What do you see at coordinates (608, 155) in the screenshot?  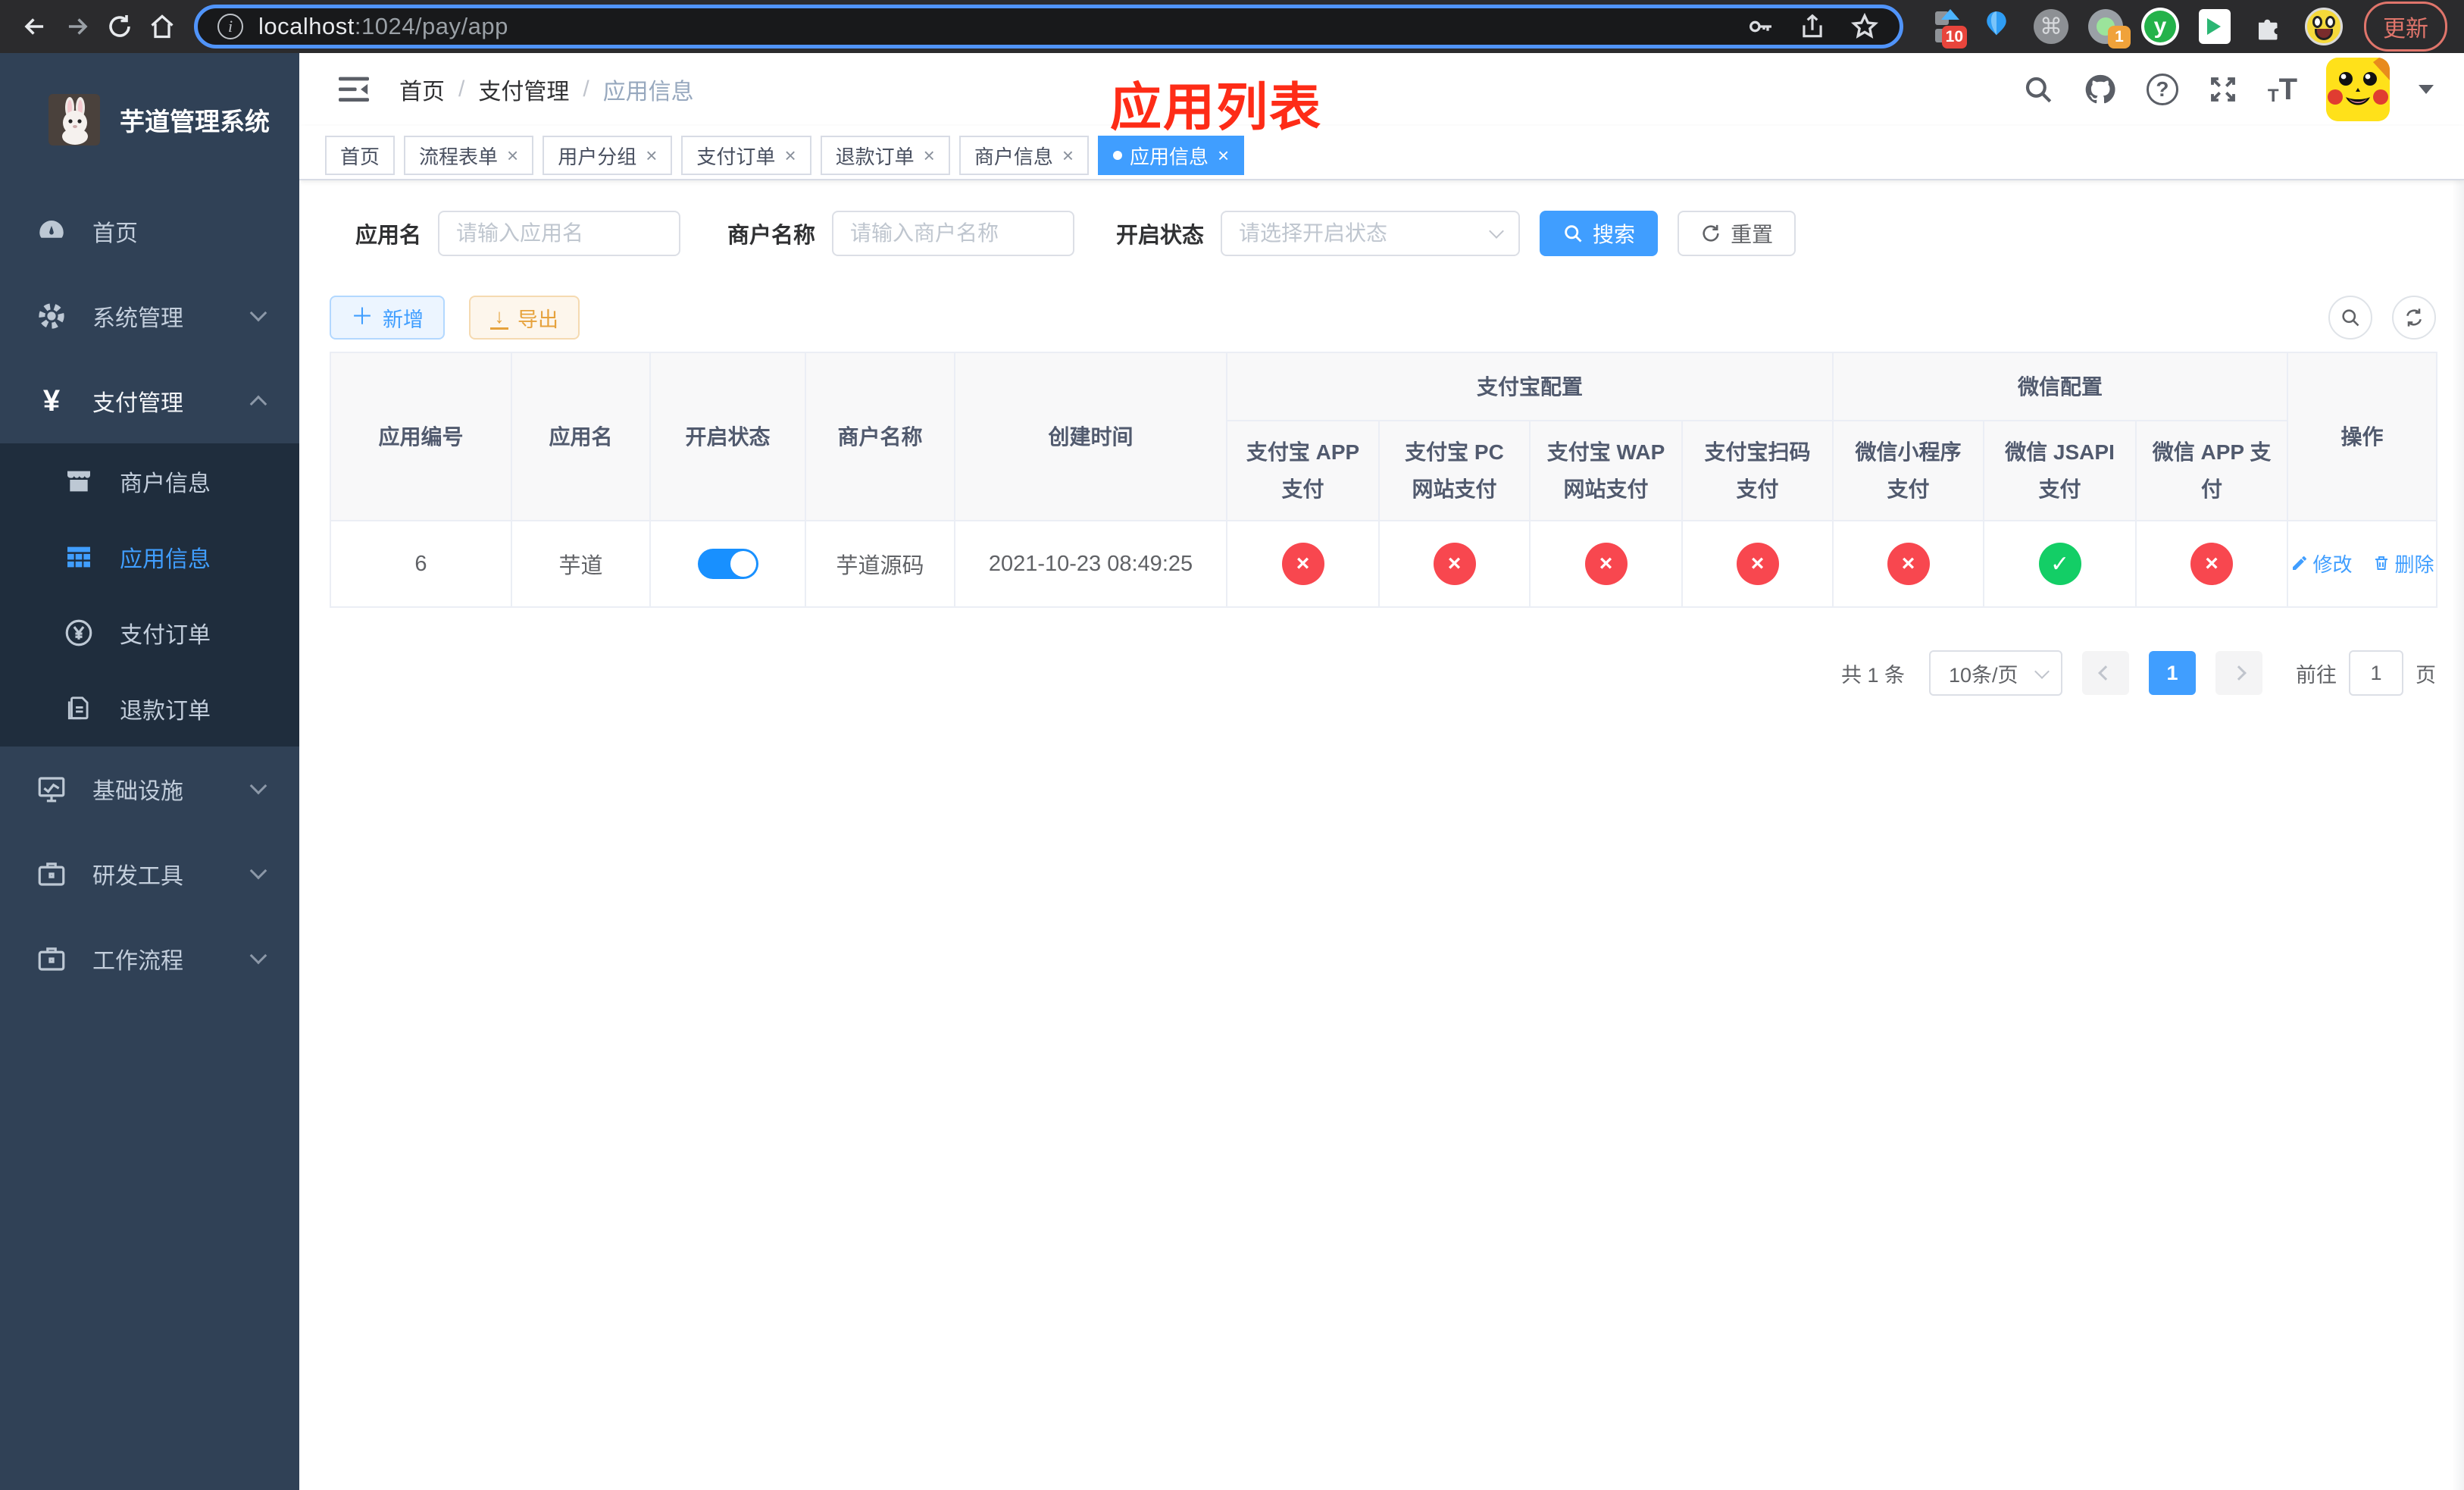 I see `tab-user-group: 用户分组 ×` at bounding box center [608, 155].